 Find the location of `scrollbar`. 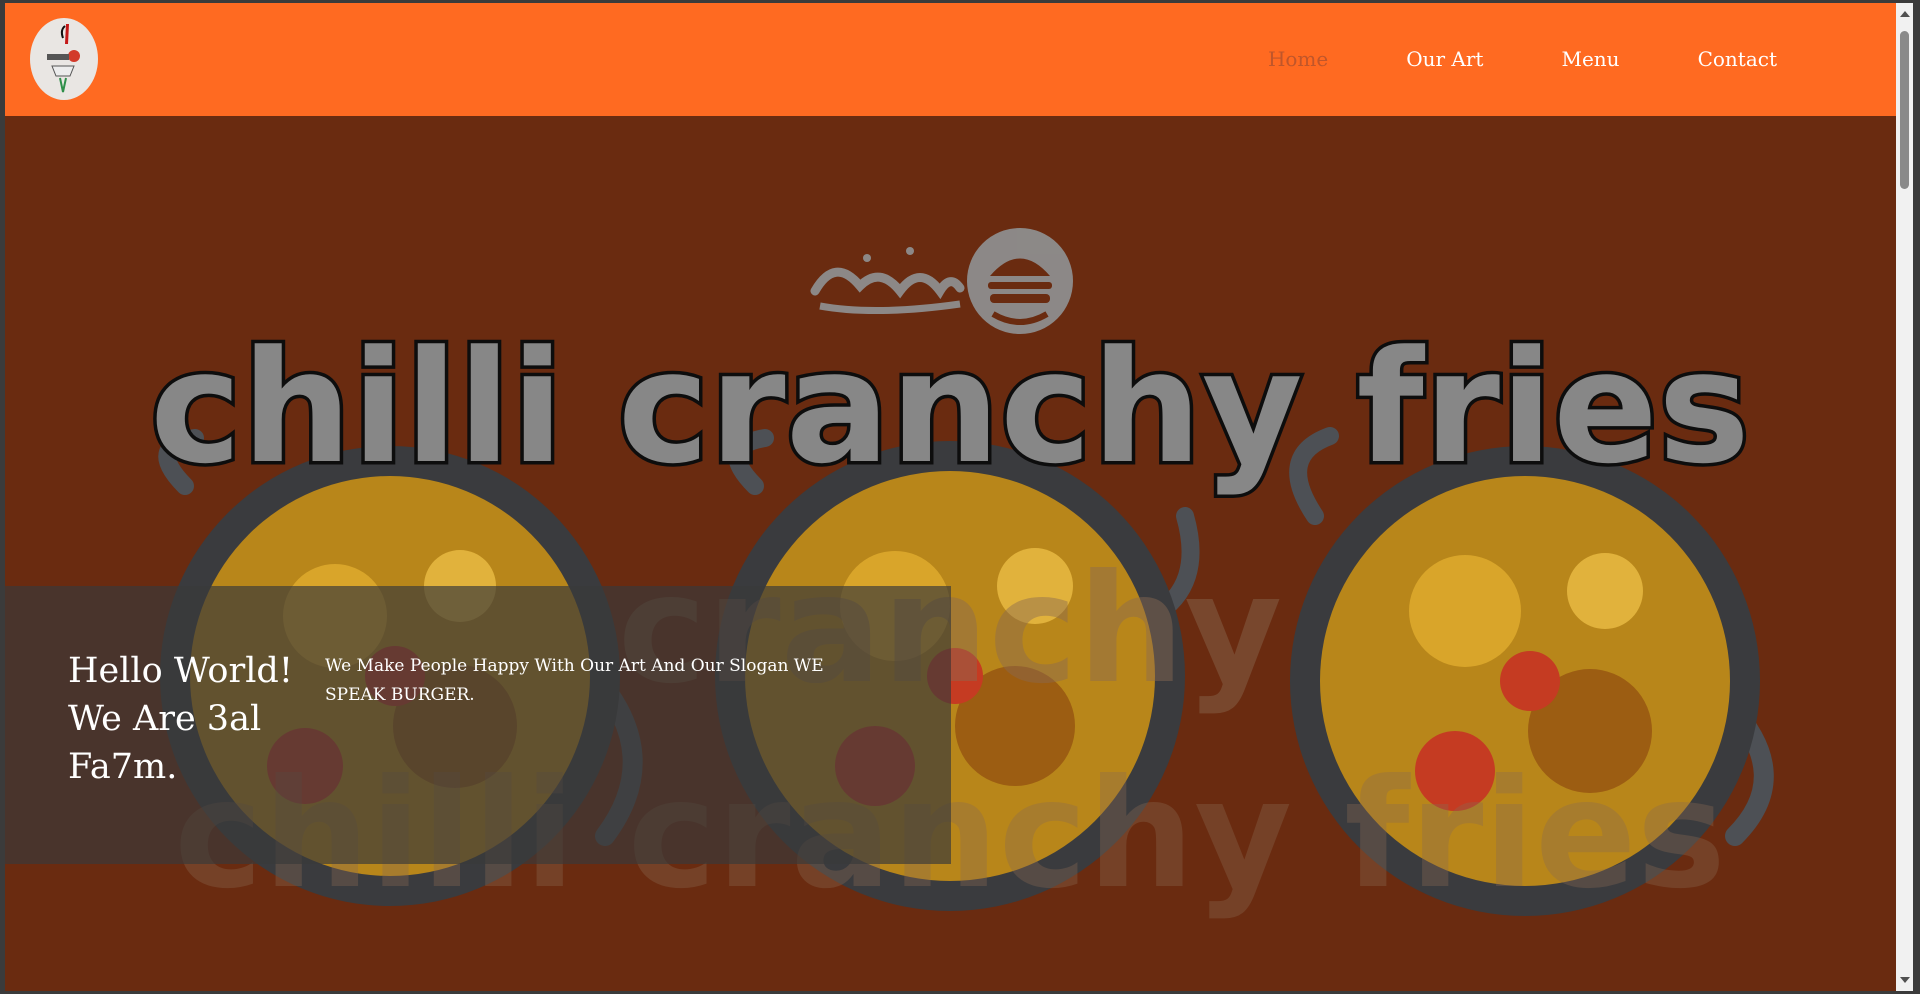

scrollbar is located at coordinates (1904, 497).